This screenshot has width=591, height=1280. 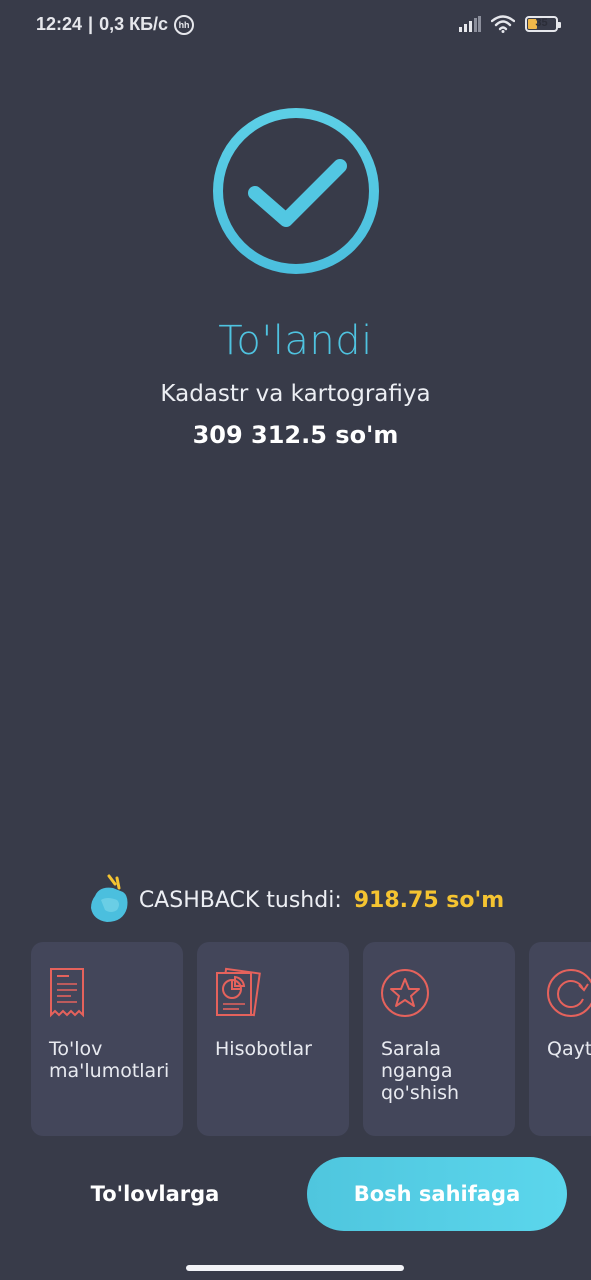 I want to click on status-time: 12:24, so click(x=59, y=24).